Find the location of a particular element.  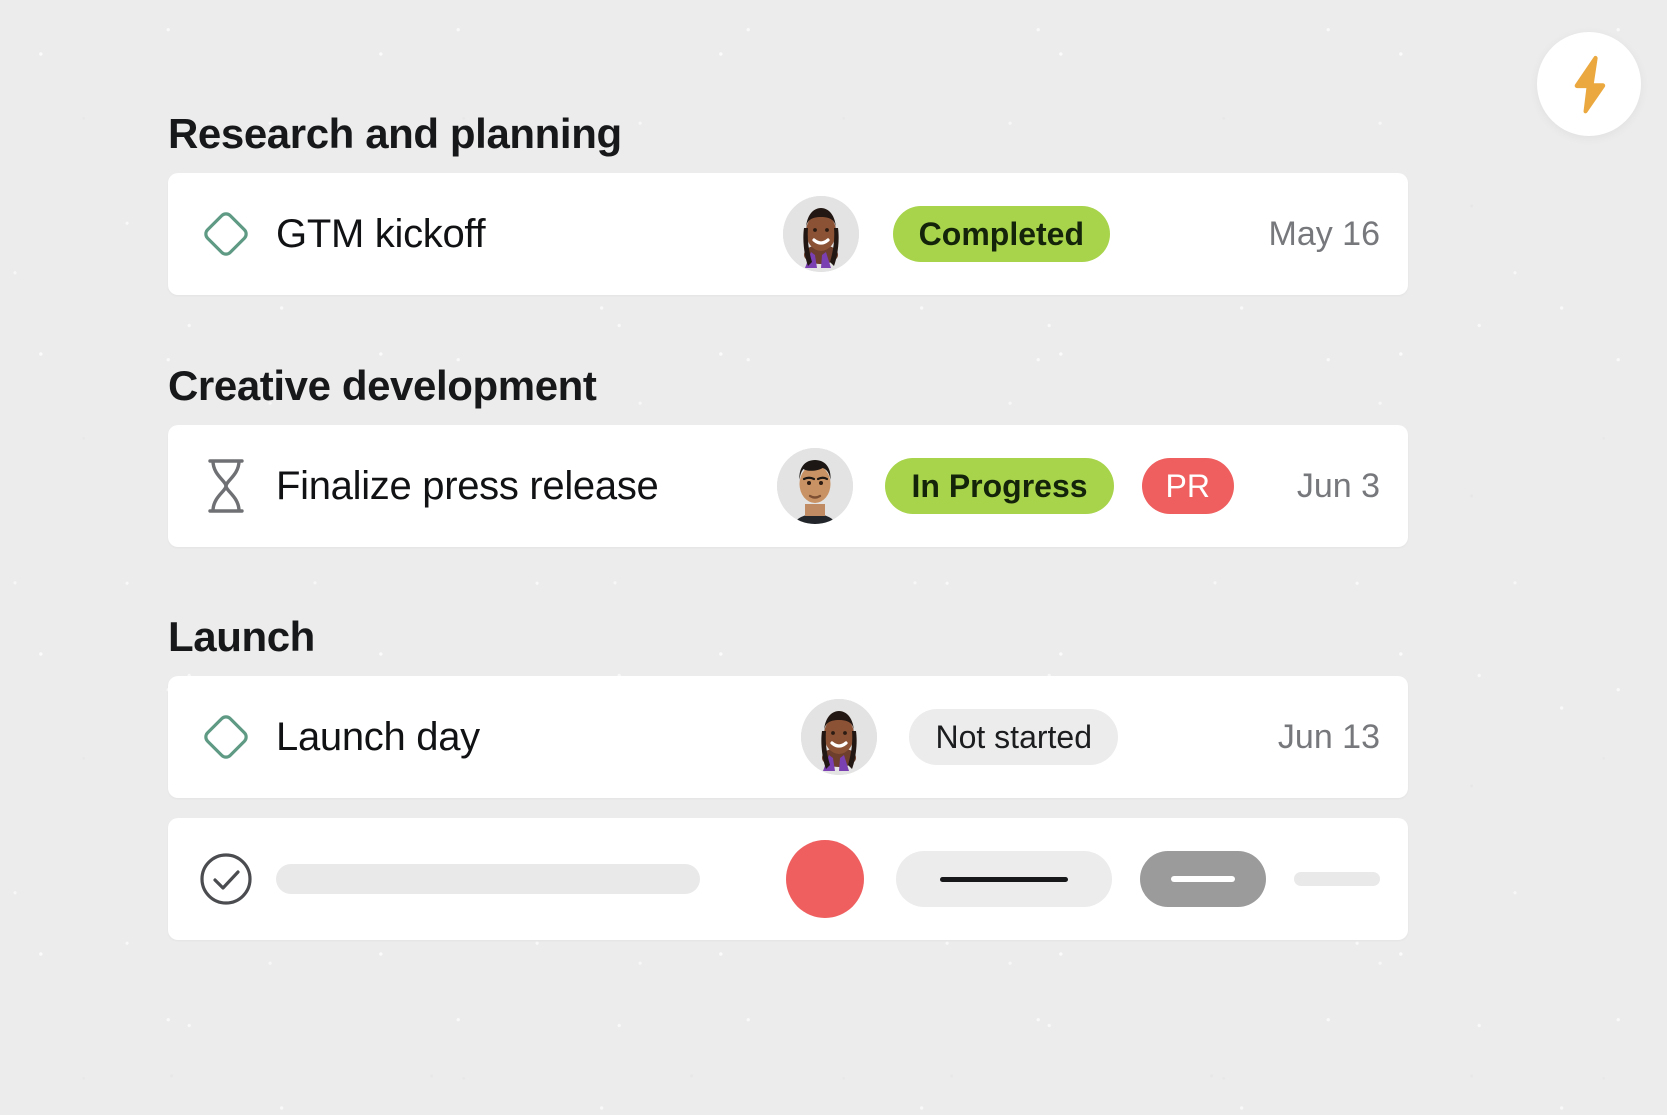

placeholder-avatar is located at coordinates (825, 879).